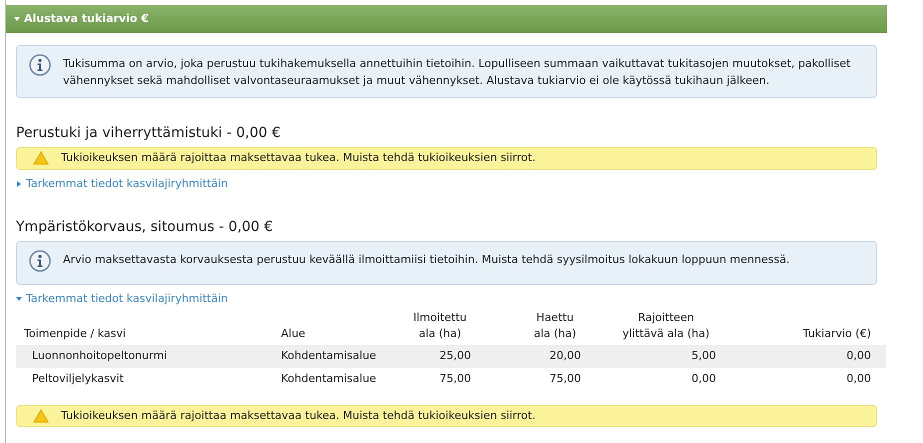 The width and height of the screenshot is (923, 443). Describe the element at coordinates (836, 334) in the screenshot. I see `column-header: Tukiarvio (€)` at that location.